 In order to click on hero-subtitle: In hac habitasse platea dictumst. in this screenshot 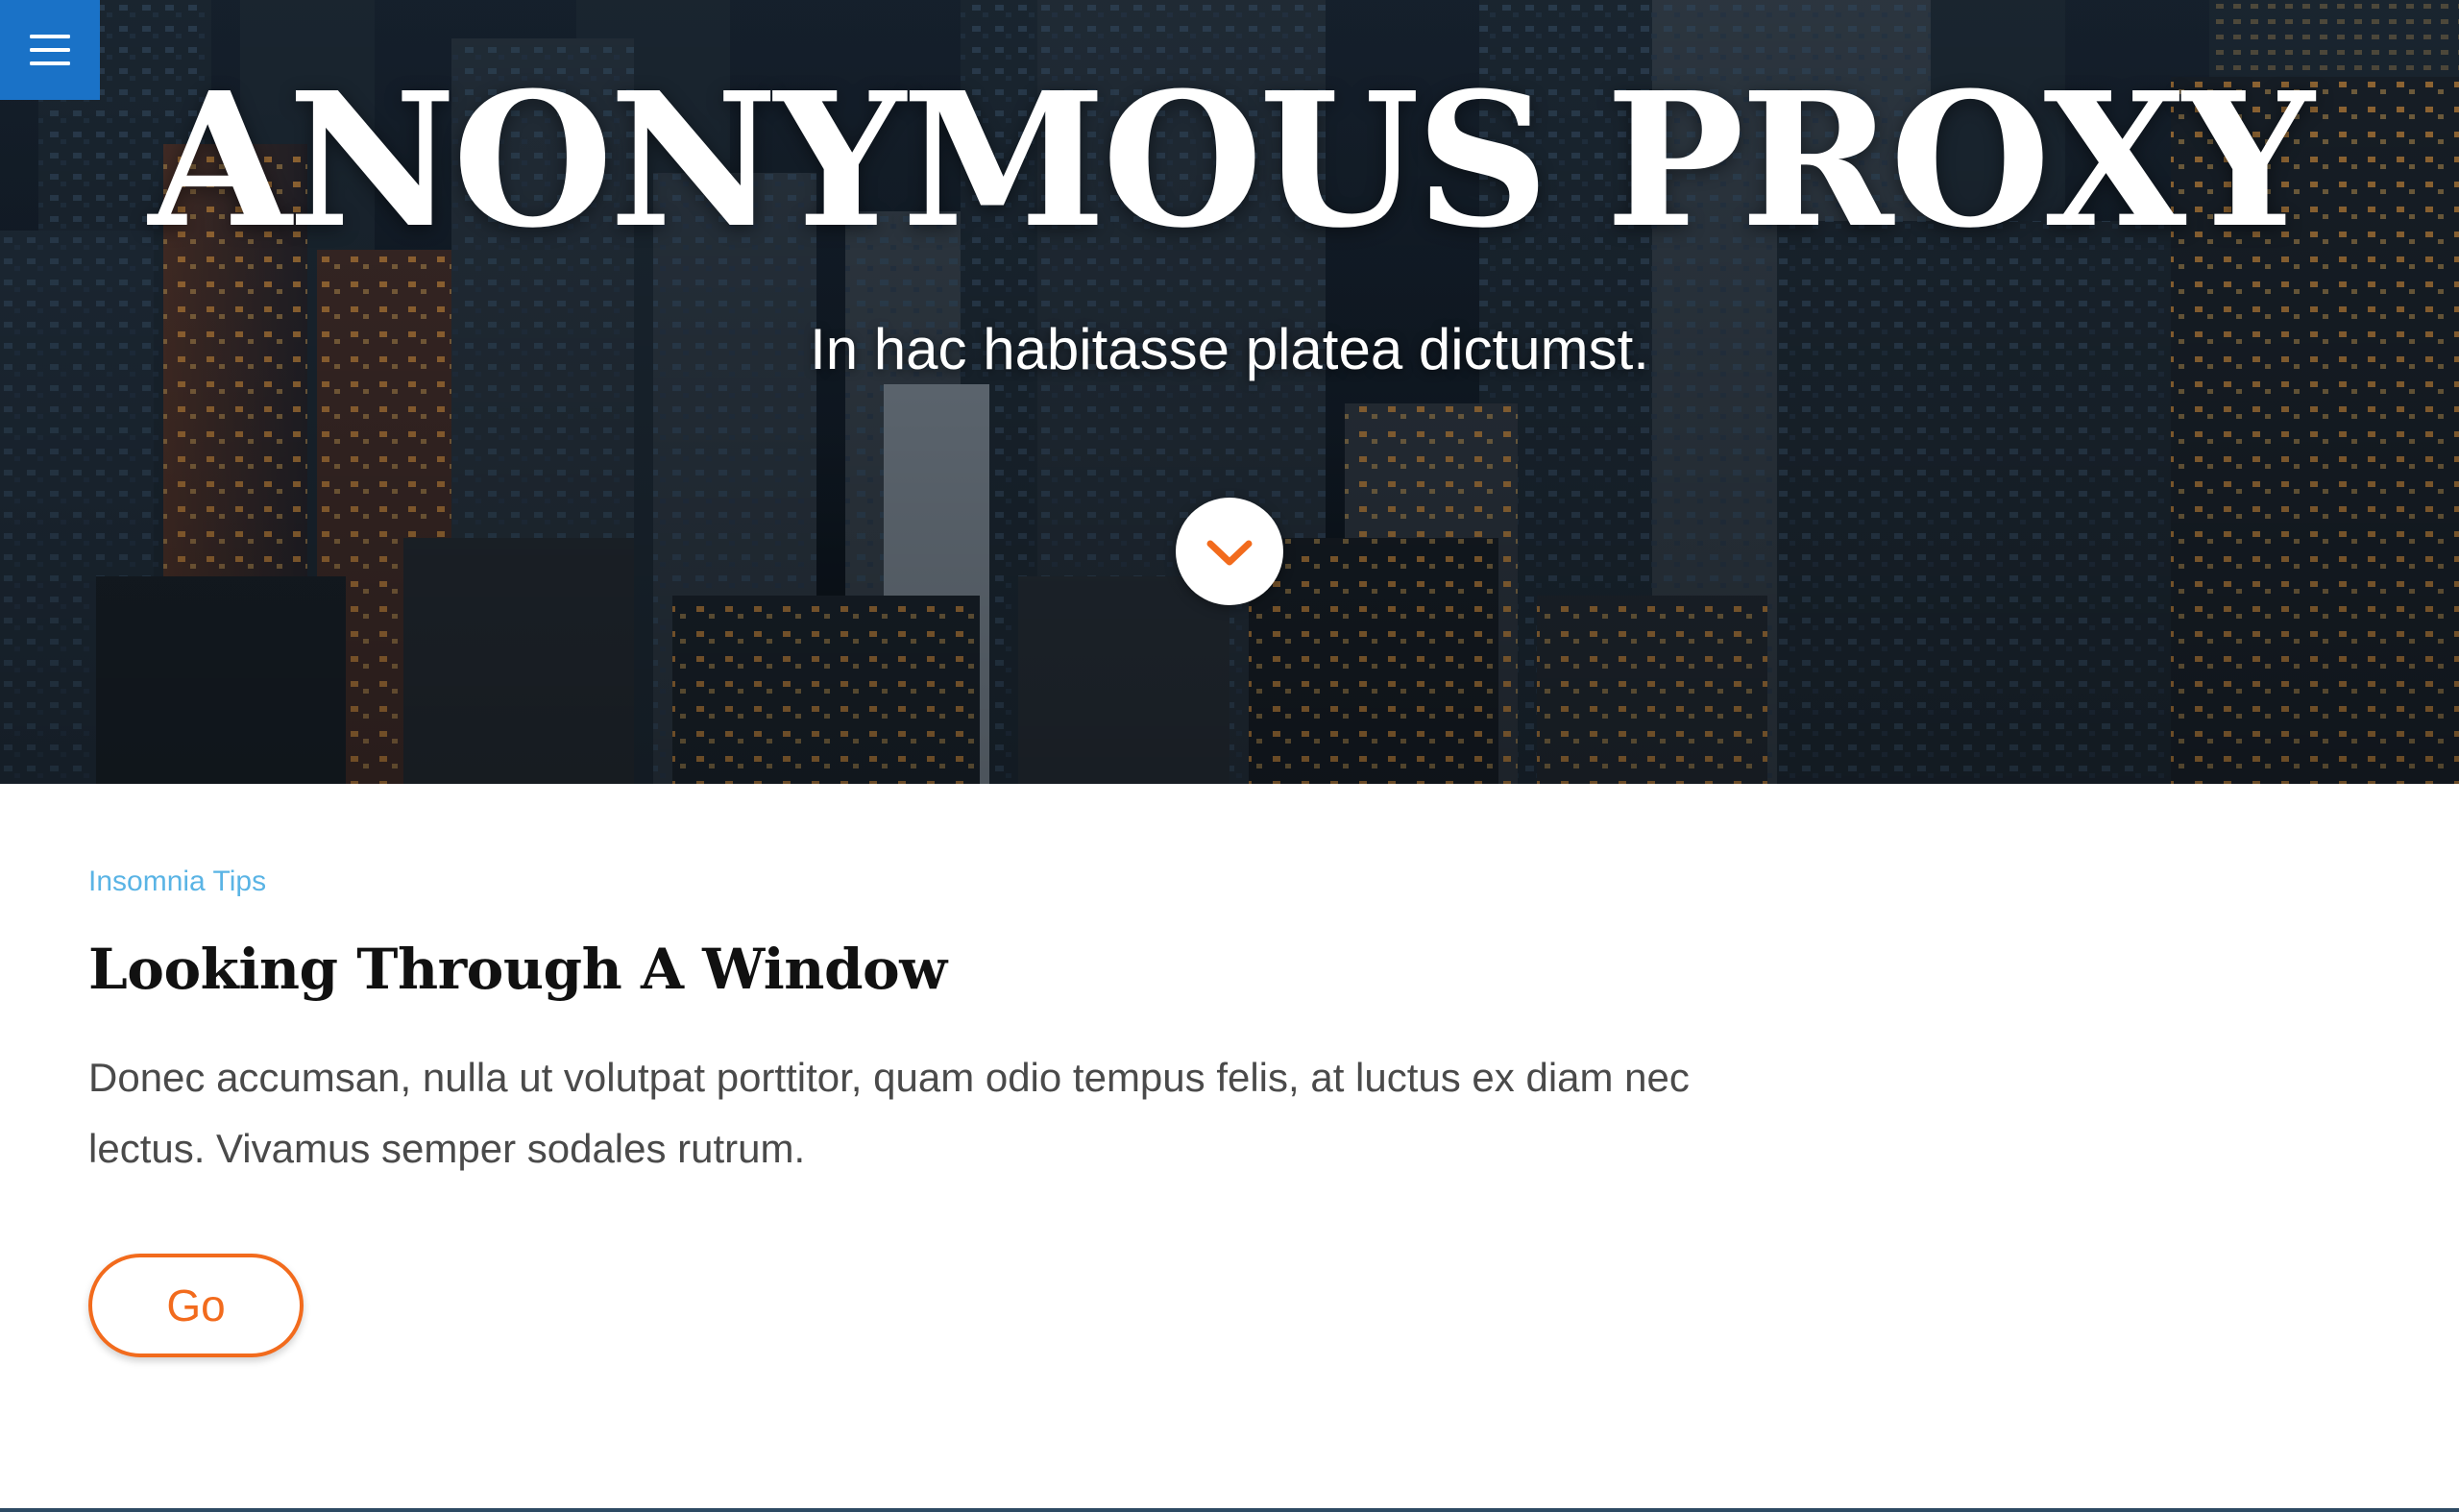, I will do `click(1229, 349)`.